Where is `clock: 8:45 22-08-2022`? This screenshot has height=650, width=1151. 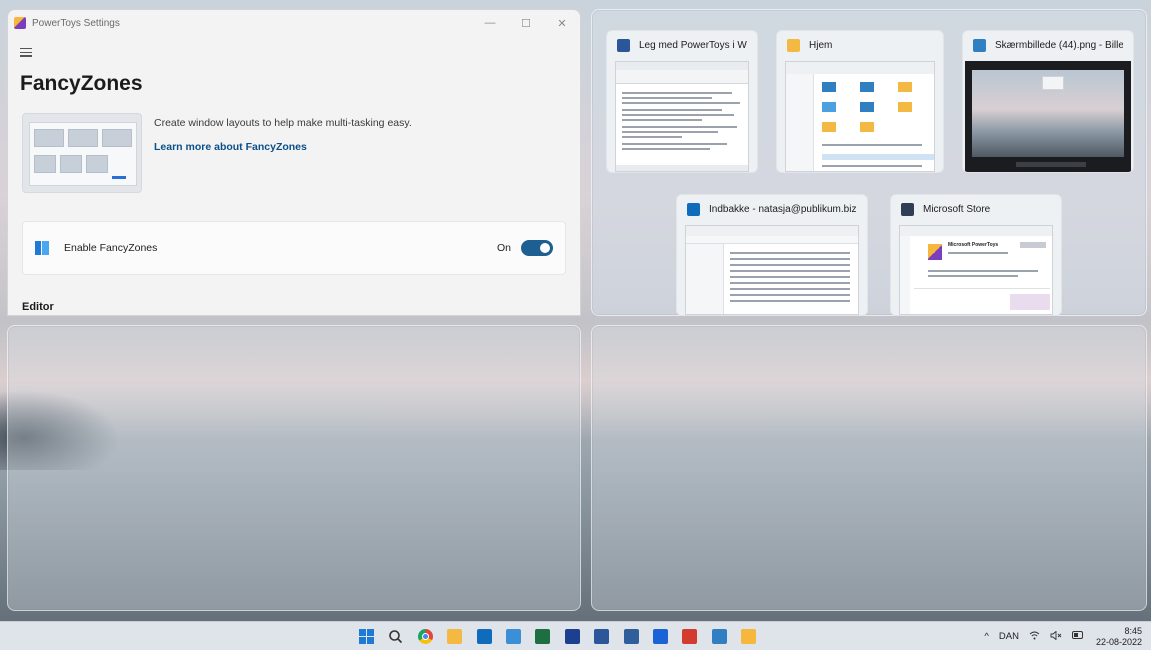 clock: 8:45 22-08-2022 is located at coordinates (1119, 637).